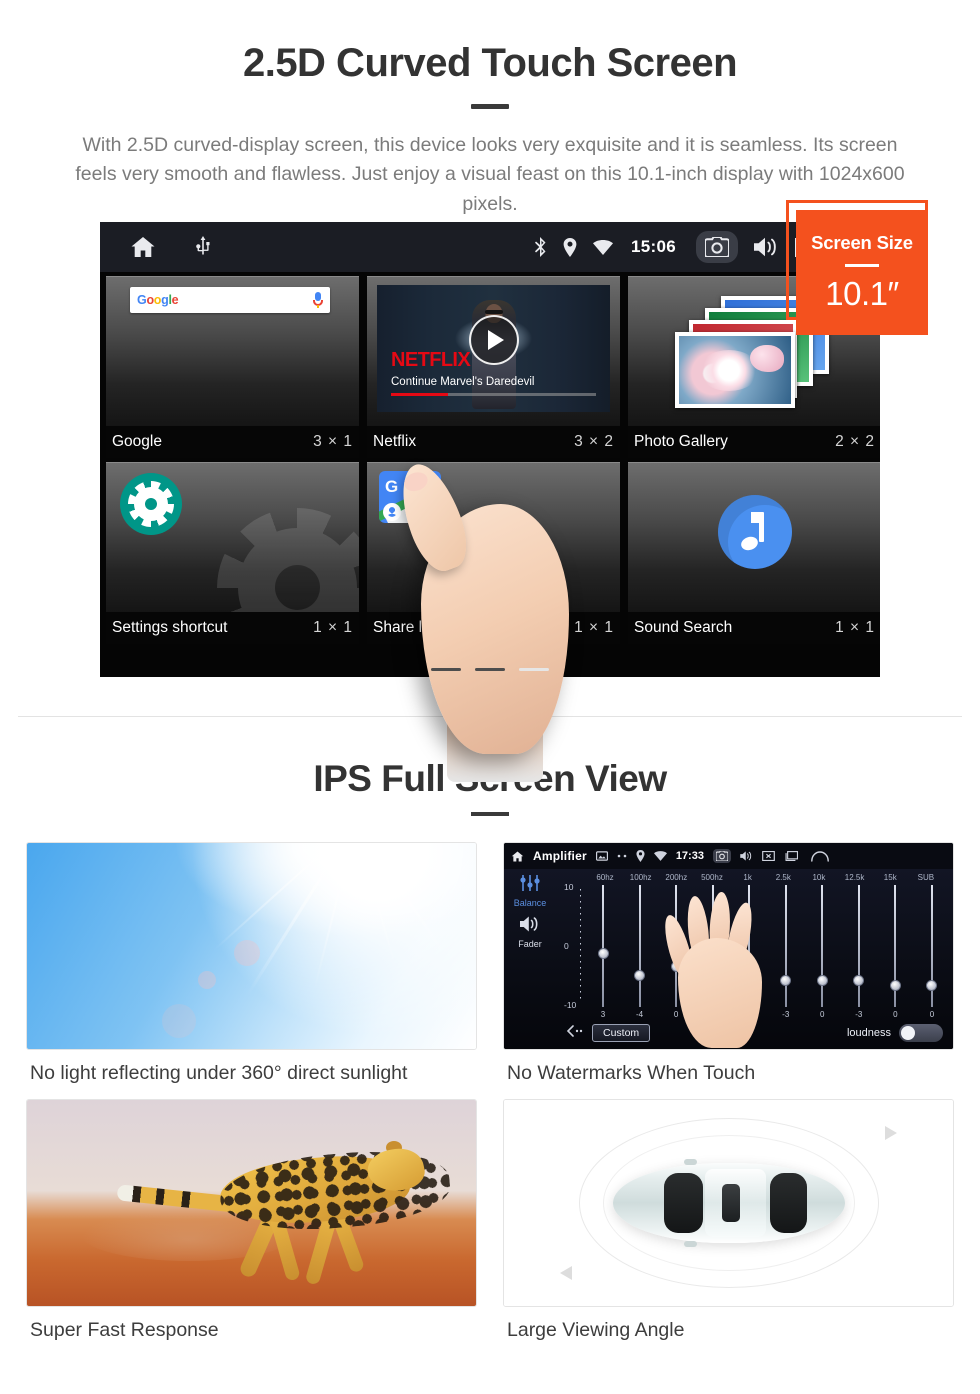 The width and height of the screenshot is (980, 1394). What do you see at coordinates (734, 369) in the screenshot?
I see `photo-blossom` at bounding box center [734, 369].